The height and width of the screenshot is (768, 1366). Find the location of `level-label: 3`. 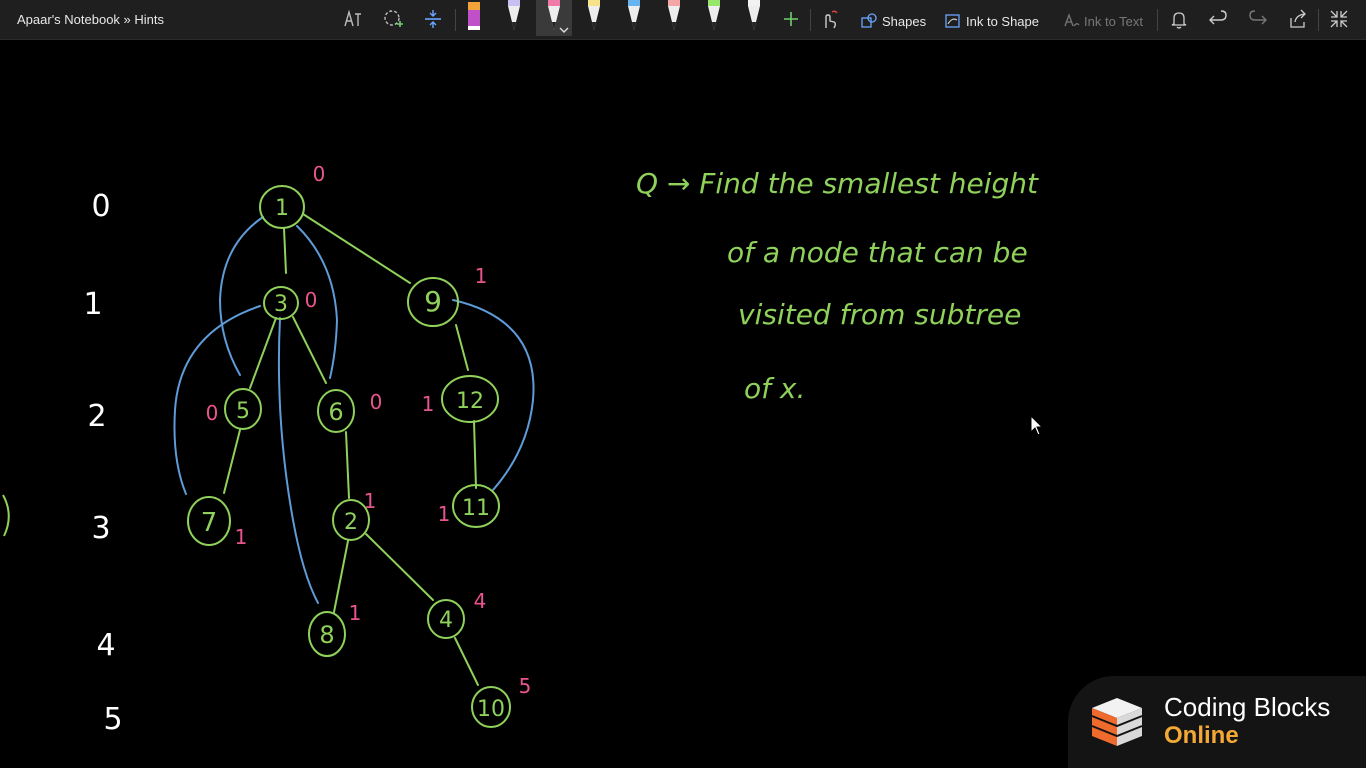

level-label: 3 is located at coordinates (100, 528).